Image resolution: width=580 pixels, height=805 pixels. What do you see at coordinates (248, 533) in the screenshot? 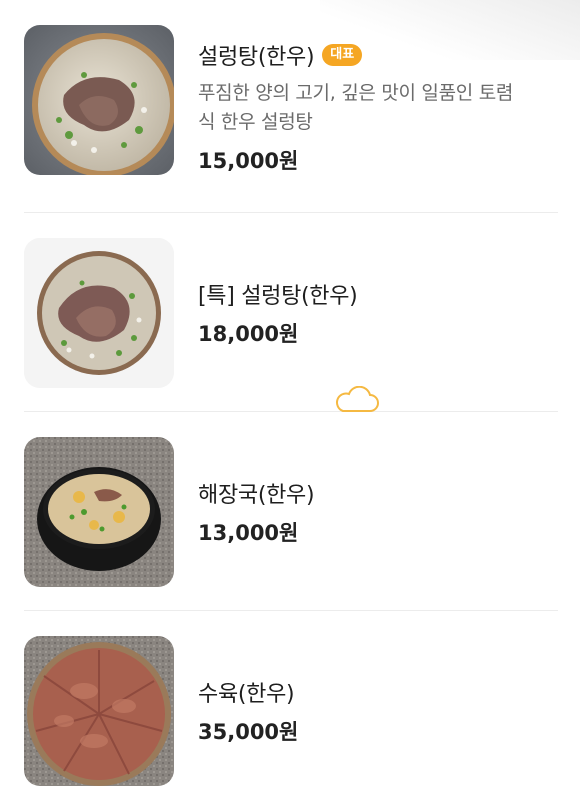
I see `menu-item-price: 13,000원` at bounding box center [248, 533].